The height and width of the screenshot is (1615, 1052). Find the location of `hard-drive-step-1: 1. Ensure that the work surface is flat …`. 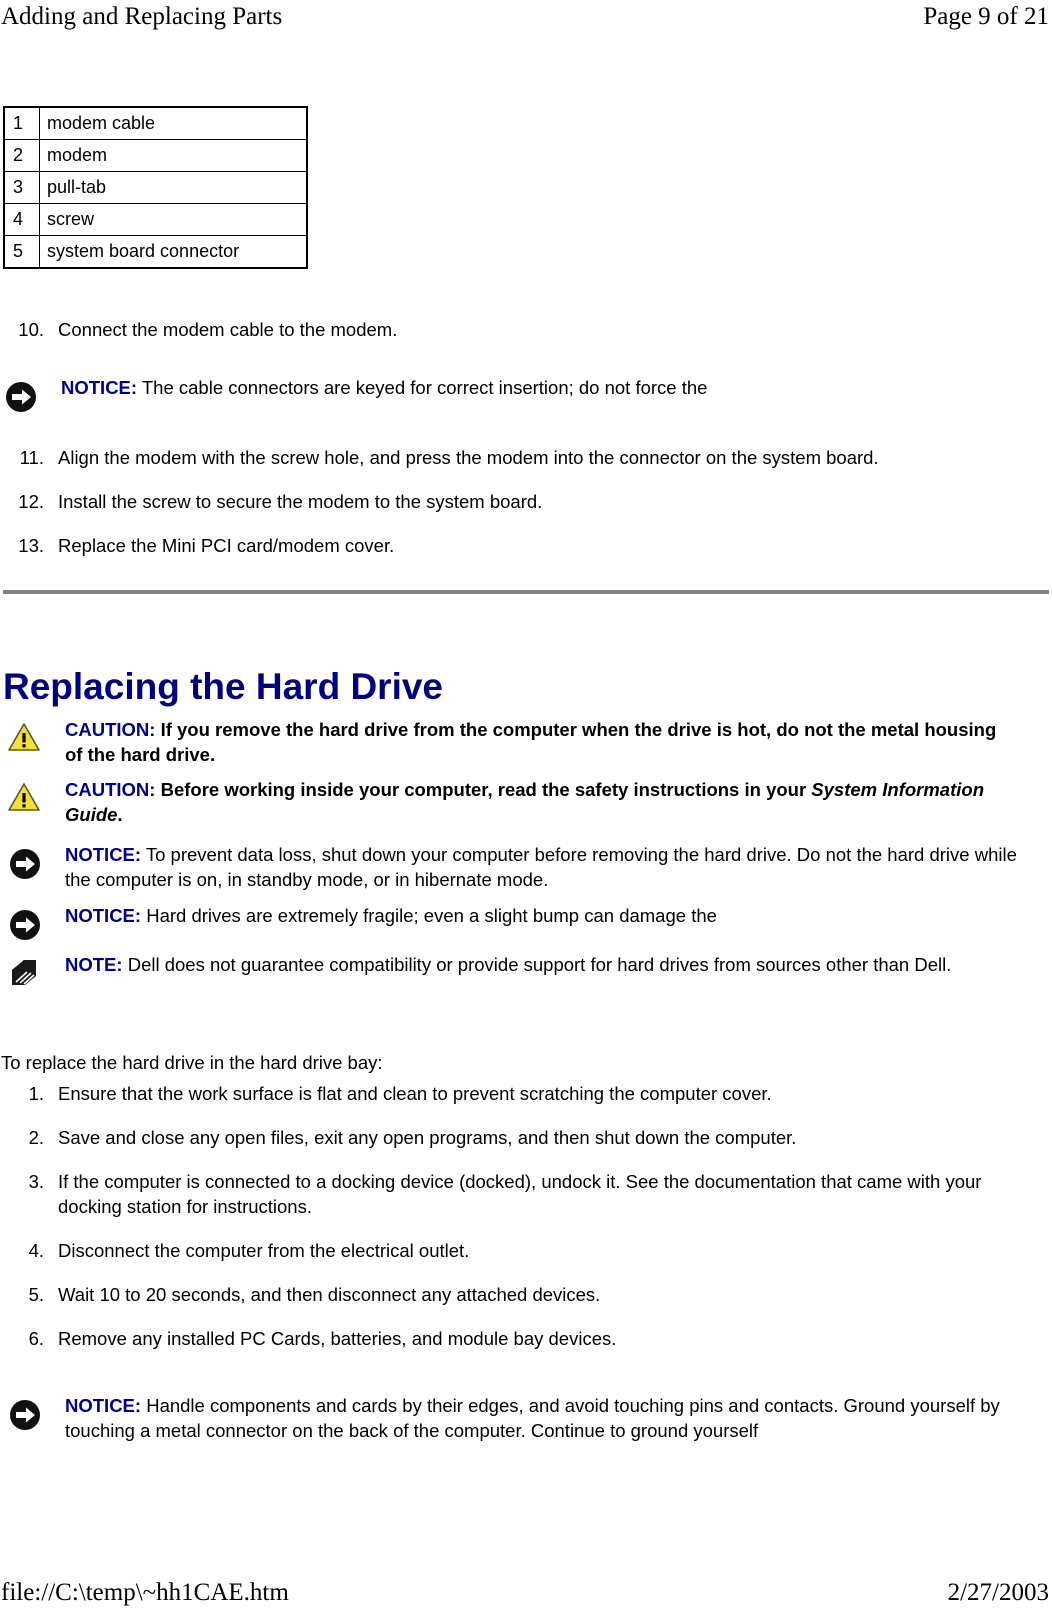

hard-drive-step-1: 1. Ensure that the work surface is flat … is located at coordinates (520, 1093).